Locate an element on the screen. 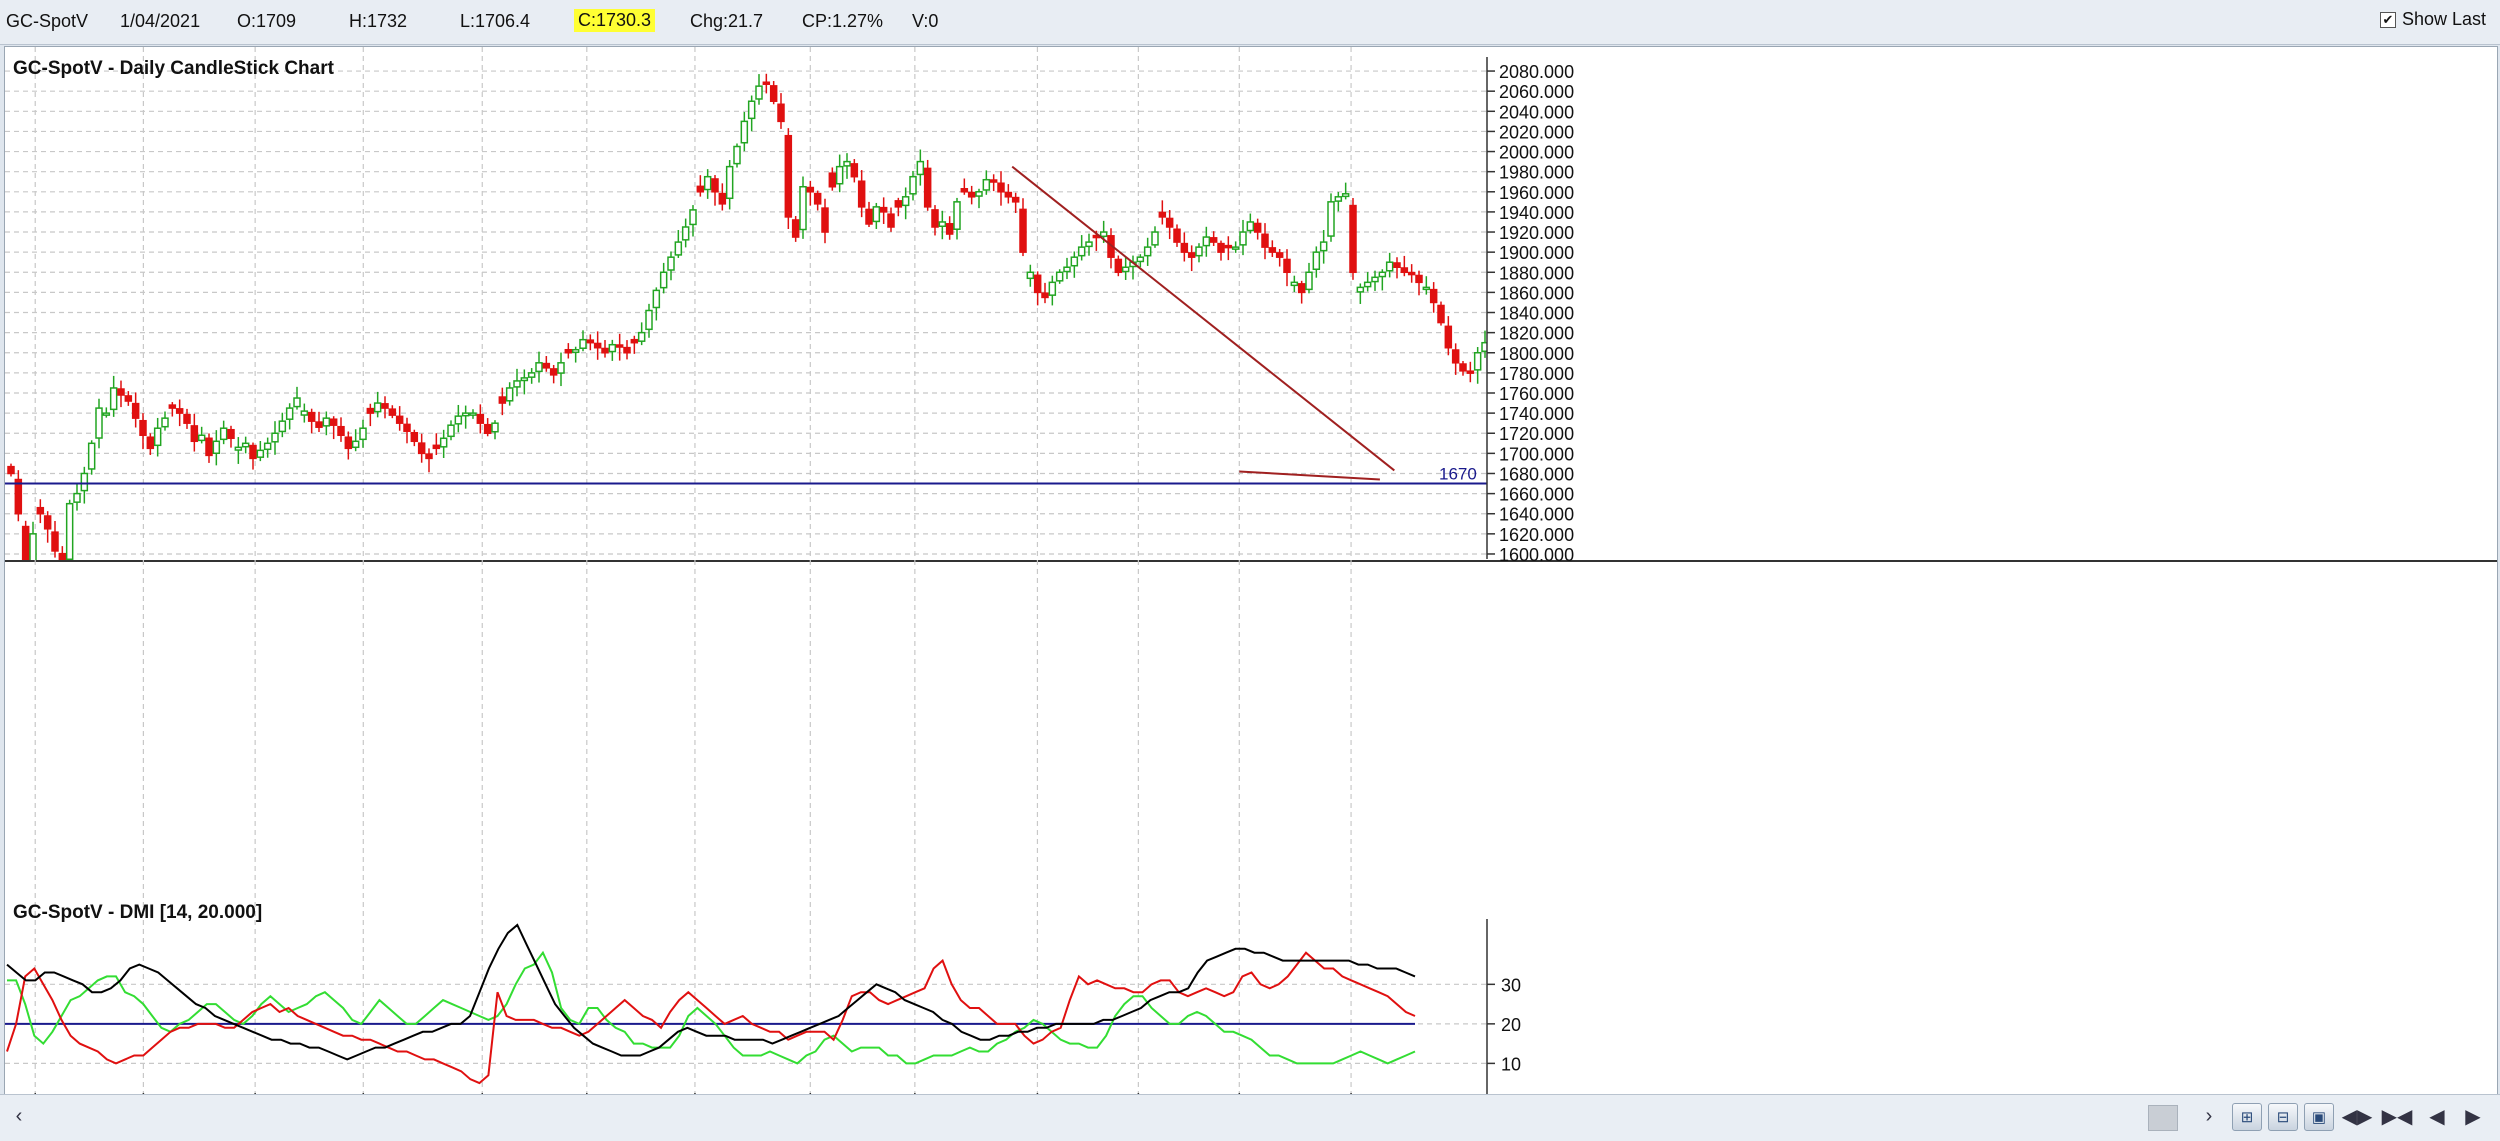 The height and width of the screenshot is (1141, 2500). y-tick-label: 2000.000 is located at coordinates (1536, 153).